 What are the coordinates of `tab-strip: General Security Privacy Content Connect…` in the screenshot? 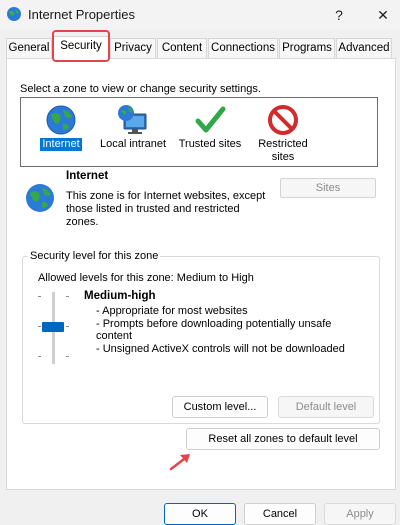 It's located at (201, 47).